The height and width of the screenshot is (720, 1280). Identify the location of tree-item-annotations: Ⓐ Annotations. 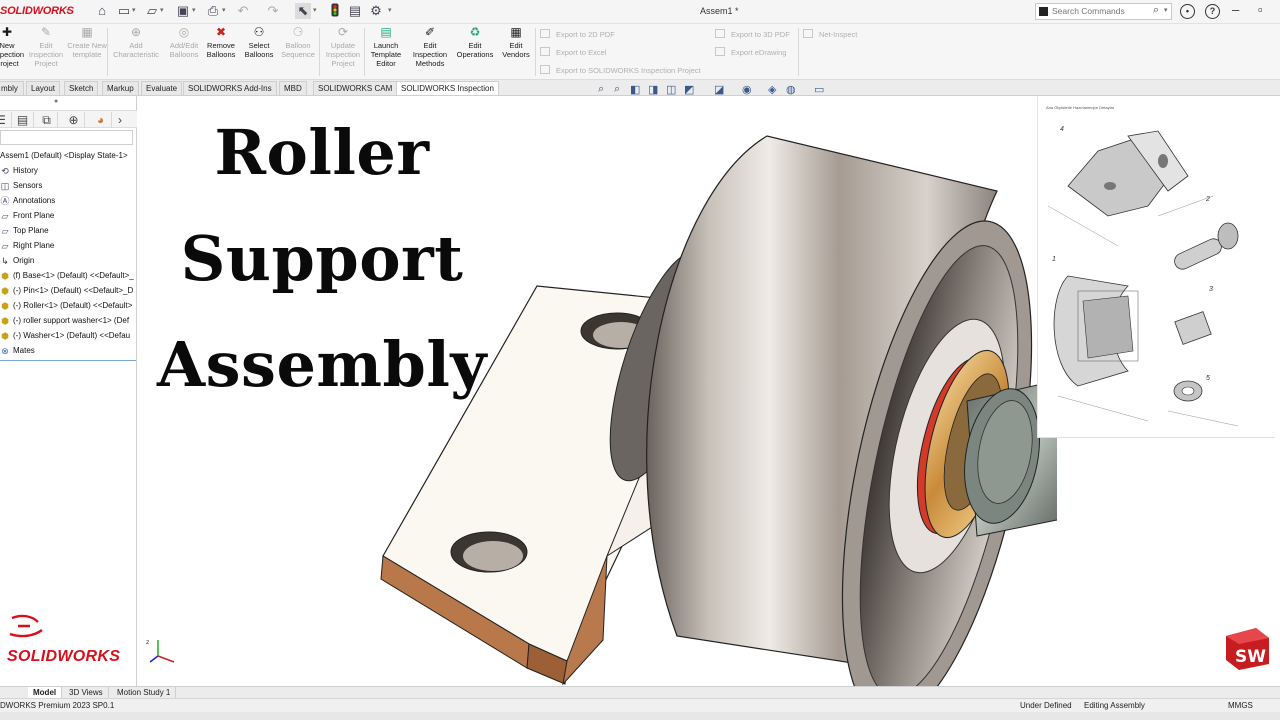
(68, 201).